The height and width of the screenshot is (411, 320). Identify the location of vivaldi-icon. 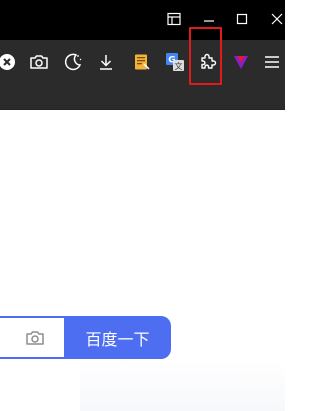
(241, 62).